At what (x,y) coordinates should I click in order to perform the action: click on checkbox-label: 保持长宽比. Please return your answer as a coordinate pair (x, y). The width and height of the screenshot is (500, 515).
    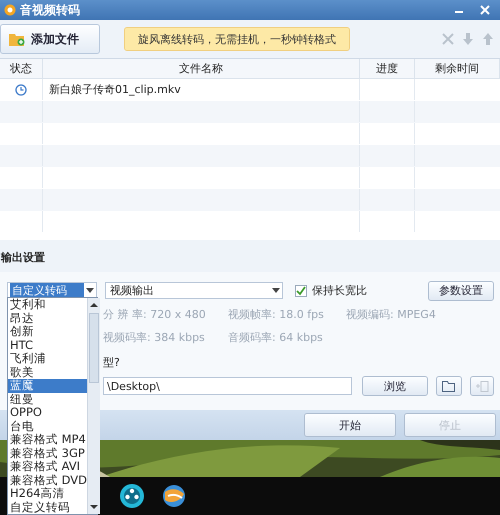
    Looking at the image, I should click on (339, 290).